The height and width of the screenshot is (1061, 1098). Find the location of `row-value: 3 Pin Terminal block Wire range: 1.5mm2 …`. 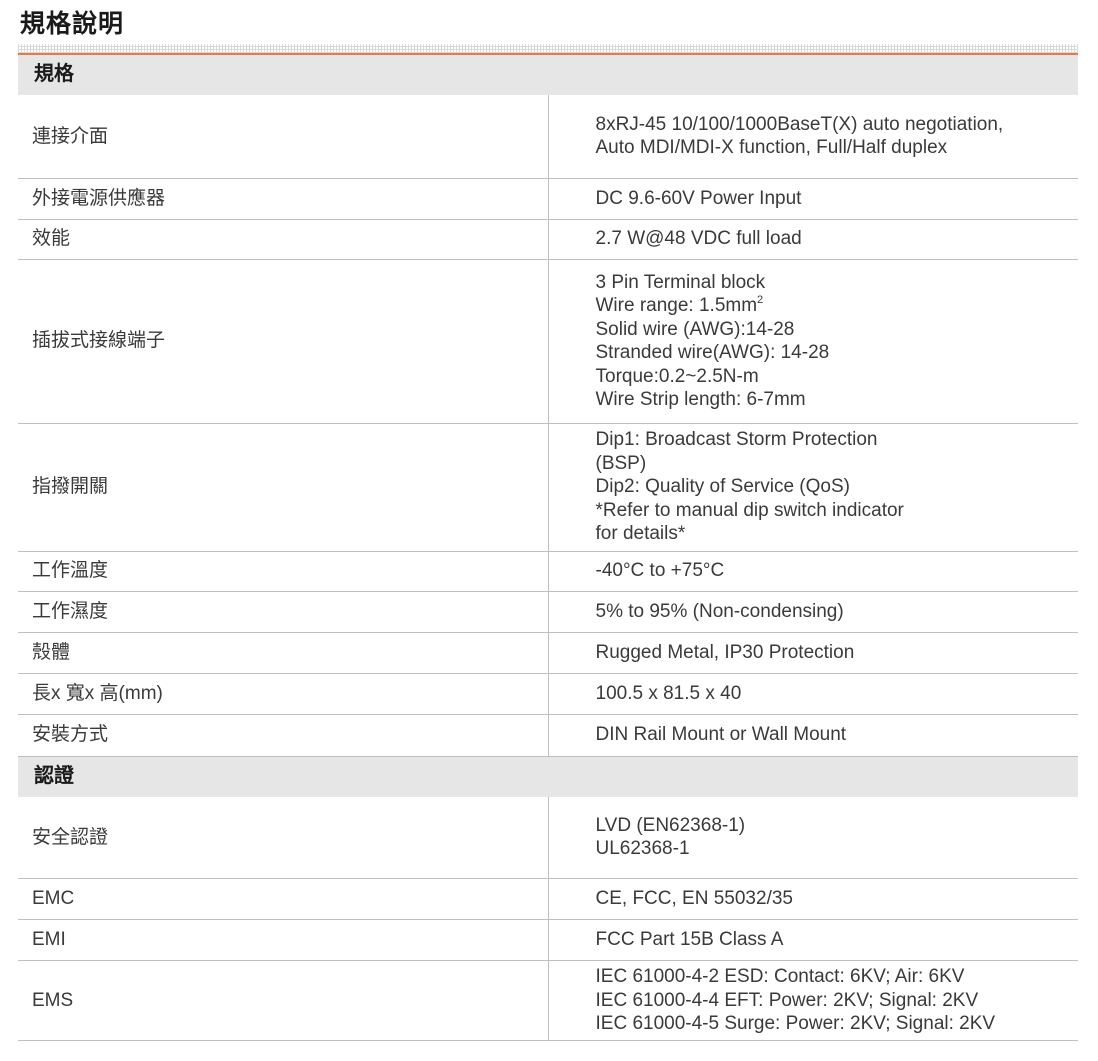

row-value: 3 Pin Terminal block Wire range: 1.5mm2 … is located at coordinates (813, 341).